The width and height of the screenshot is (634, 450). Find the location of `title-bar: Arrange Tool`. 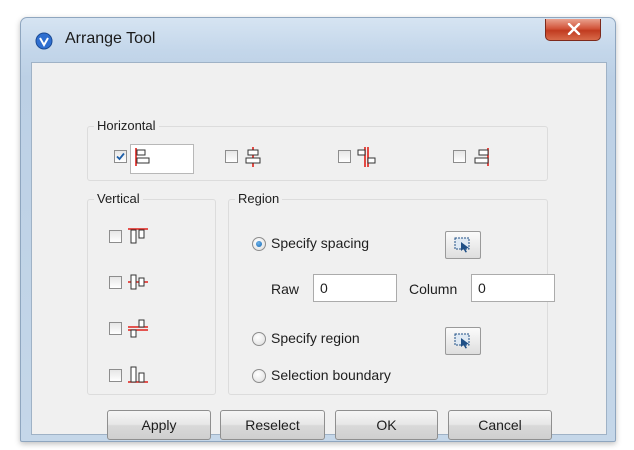

title-bar: Arrange Tool is located at coordinates (318, 40).